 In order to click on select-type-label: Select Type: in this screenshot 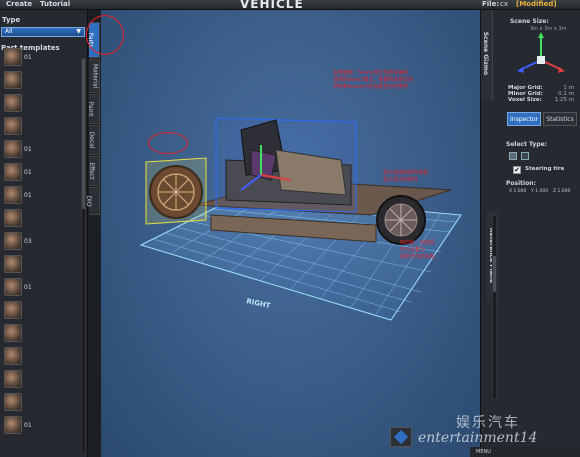, I will do `click(527, 144)`.